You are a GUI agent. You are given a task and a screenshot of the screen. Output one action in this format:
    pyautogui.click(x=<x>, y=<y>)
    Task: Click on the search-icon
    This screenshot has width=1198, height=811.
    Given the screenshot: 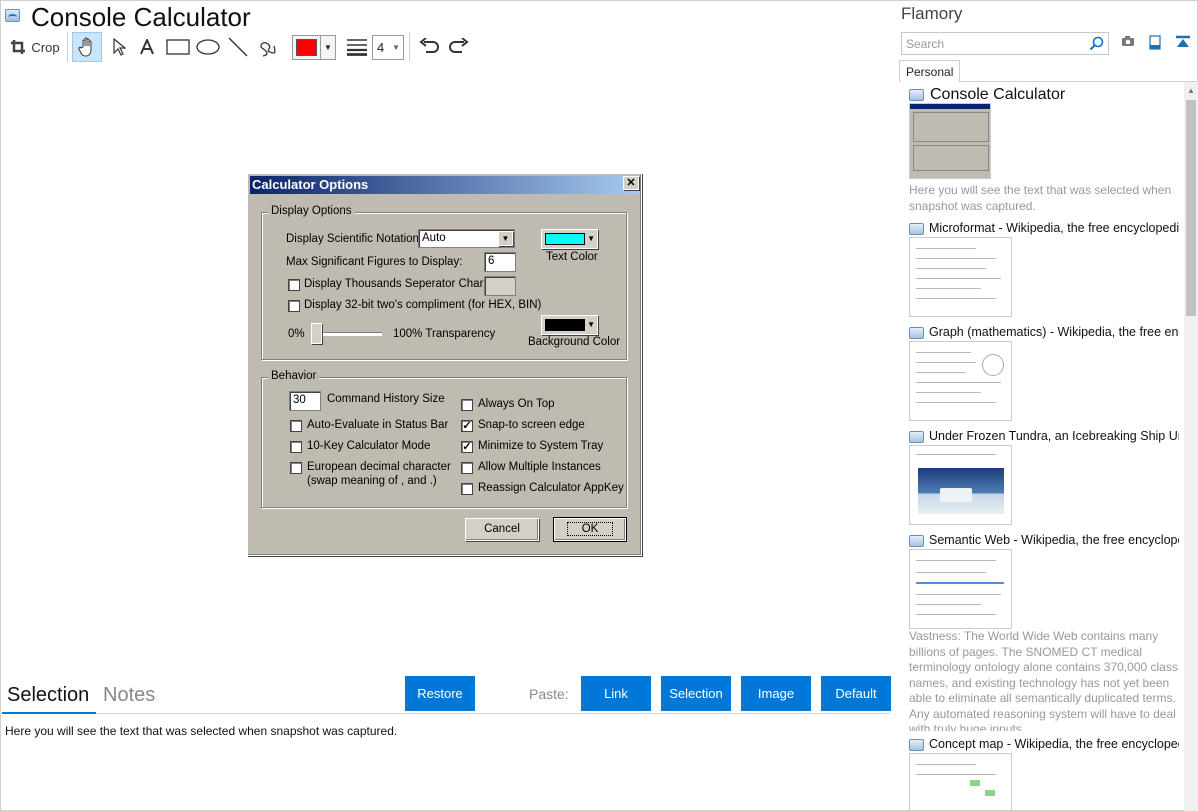 What is the action you would take?
    pyautogui.click(x=1096, y=43)
    